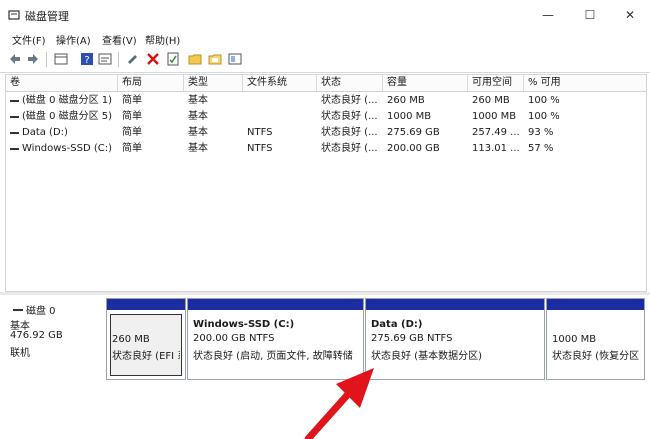 This screenshot has height=439, width=650. I want to click on column-header-free-space: 可用空间, so click(496, 83).